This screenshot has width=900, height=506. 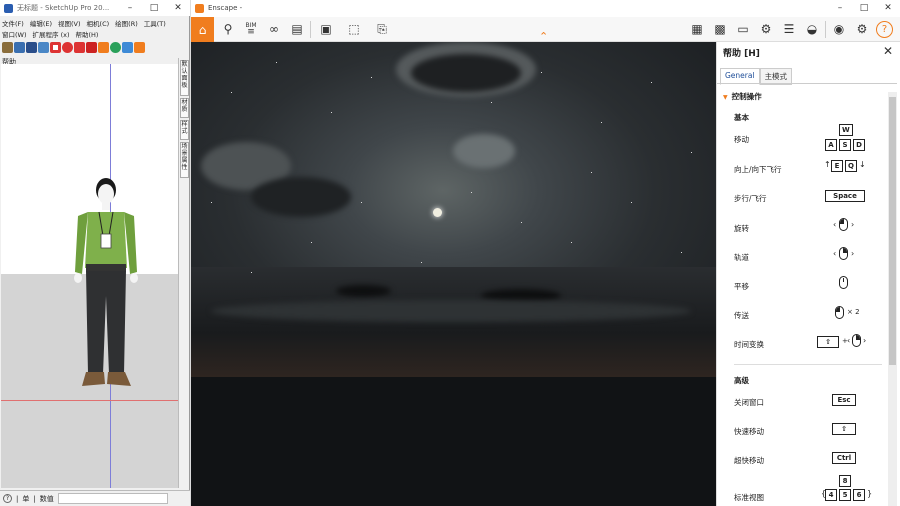 I want to click on menu-file: 文件(F), so click(x=13, y=23).